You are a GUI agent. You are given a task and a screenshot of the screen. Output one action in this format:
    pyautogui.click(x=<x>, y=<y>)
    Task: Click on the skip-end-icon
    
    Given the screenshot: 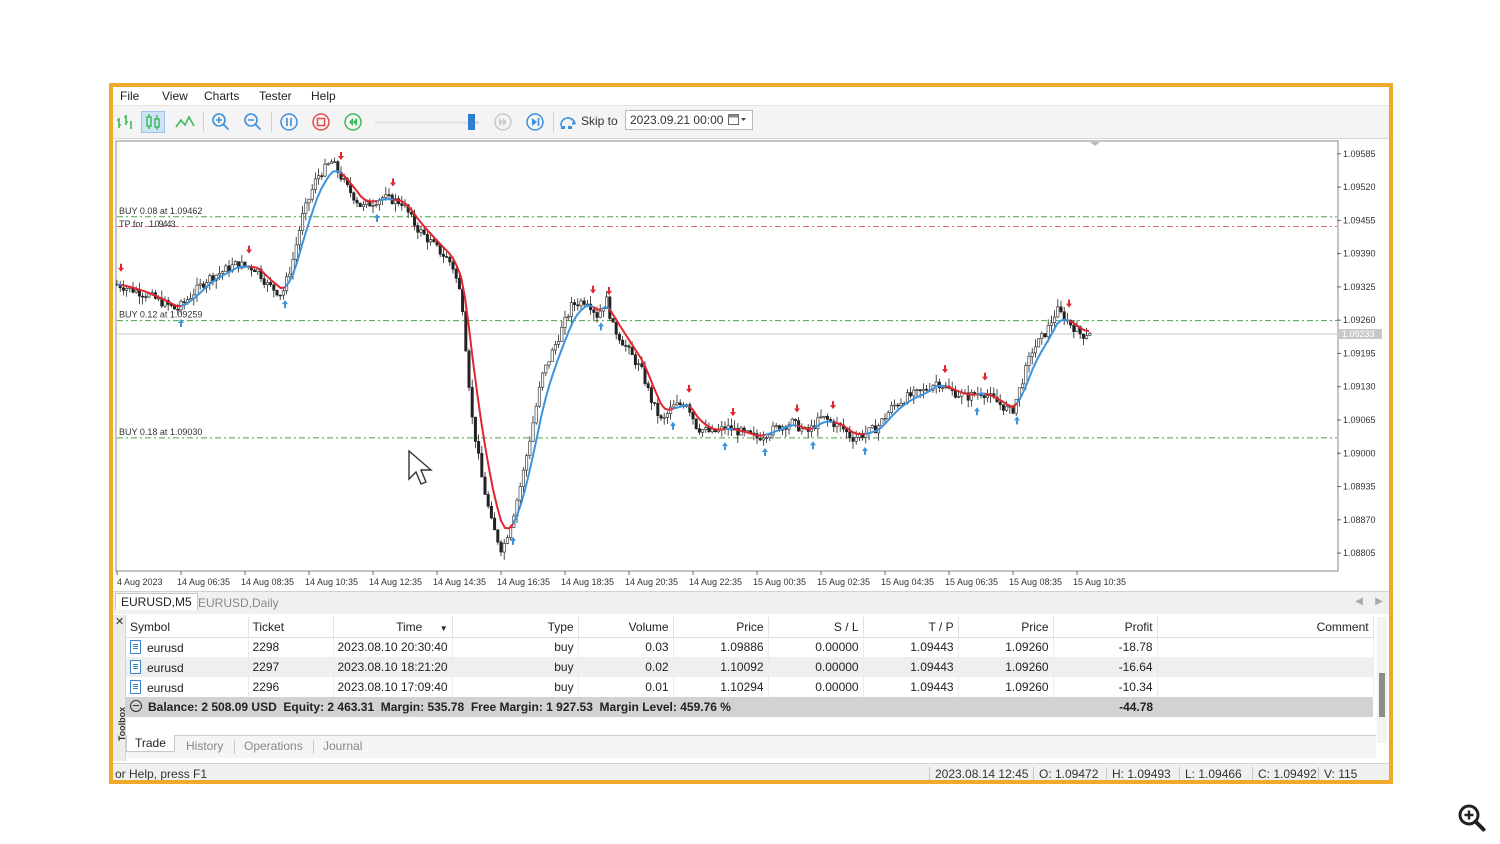 What is the action you would take?
    pyautogui.click(x=535, y=122)
    